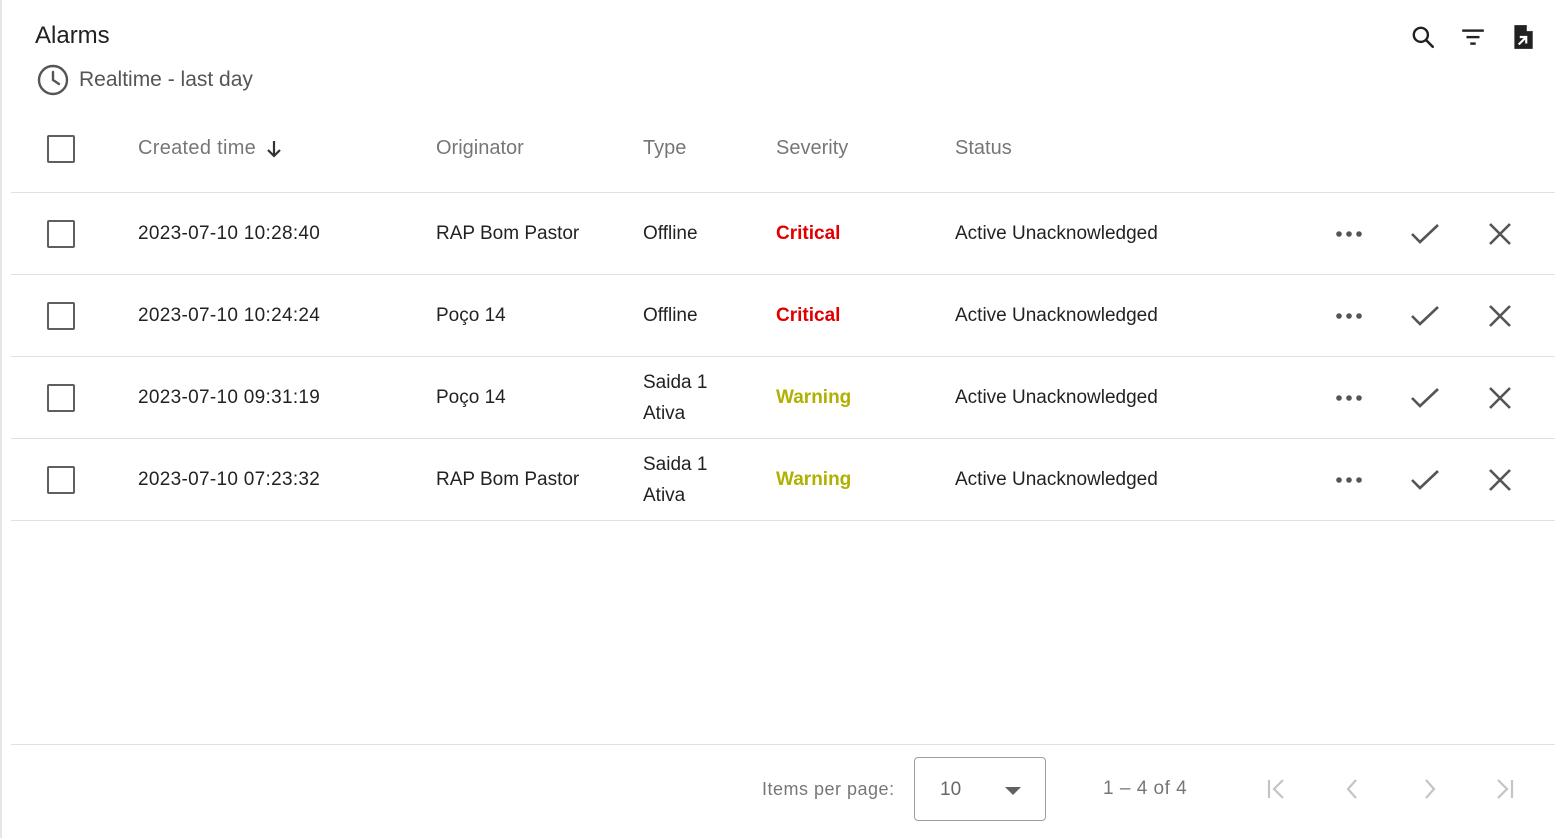  I want to click on column-header-created-time: Created time, so click(278, 148).